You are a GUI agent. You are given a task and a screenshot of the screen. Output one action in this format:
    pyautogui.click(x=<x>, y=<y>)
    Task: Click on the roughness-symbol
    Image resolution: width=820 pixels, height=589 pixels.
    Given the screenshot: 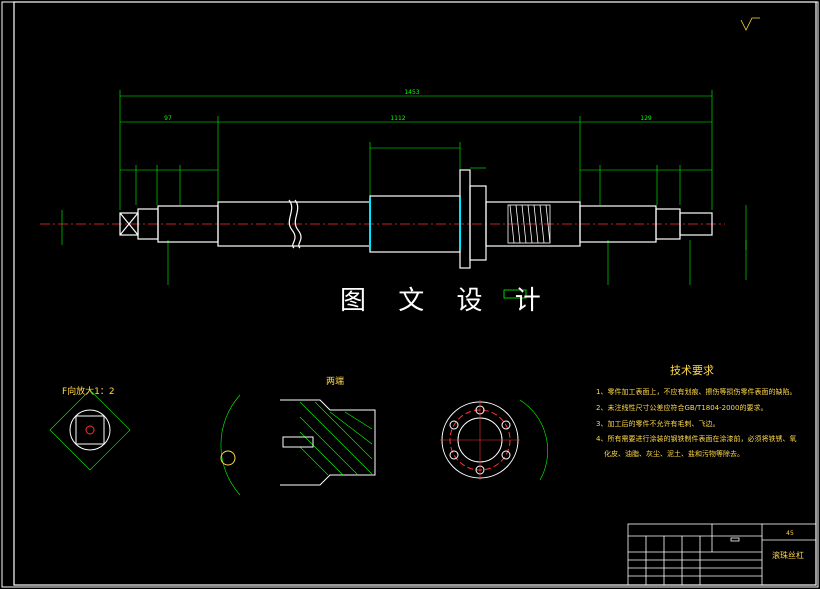 What is the action you would take?
    pyautogui.click(x=750, y=24)
    